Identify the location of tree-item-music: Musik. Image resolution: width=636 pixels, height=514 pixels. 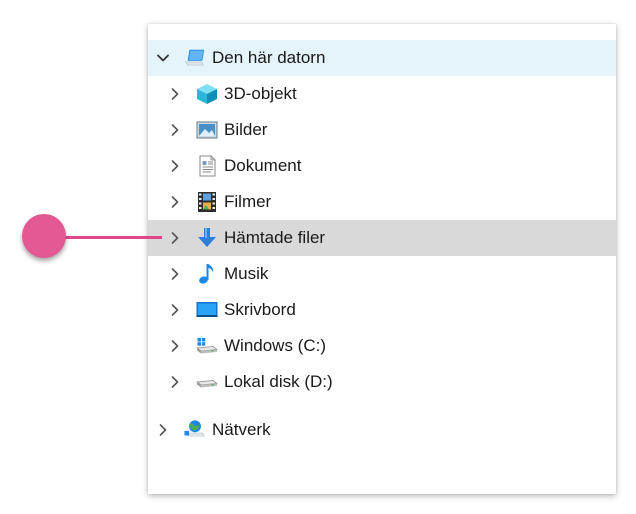
(382, 274).